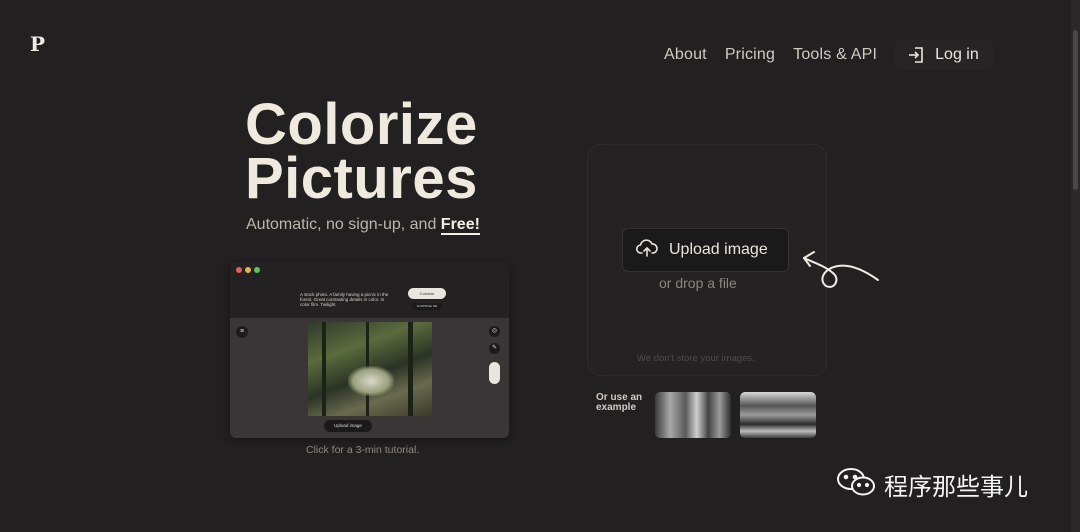 The width and height of the screenshot is (1080, 532). I want to click on scrollbar, so click(1075, 266).